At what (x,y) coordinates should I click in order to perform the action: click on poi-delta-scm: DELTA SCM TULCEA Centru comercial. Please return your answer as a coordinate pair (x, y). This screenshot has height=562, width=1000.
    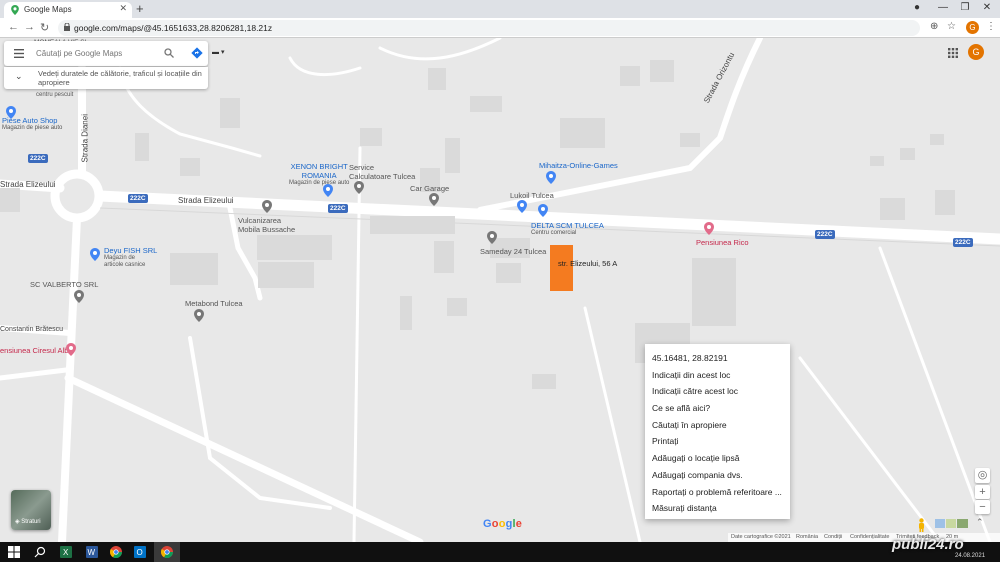
    Looking at the image, I should click on (567, 229).